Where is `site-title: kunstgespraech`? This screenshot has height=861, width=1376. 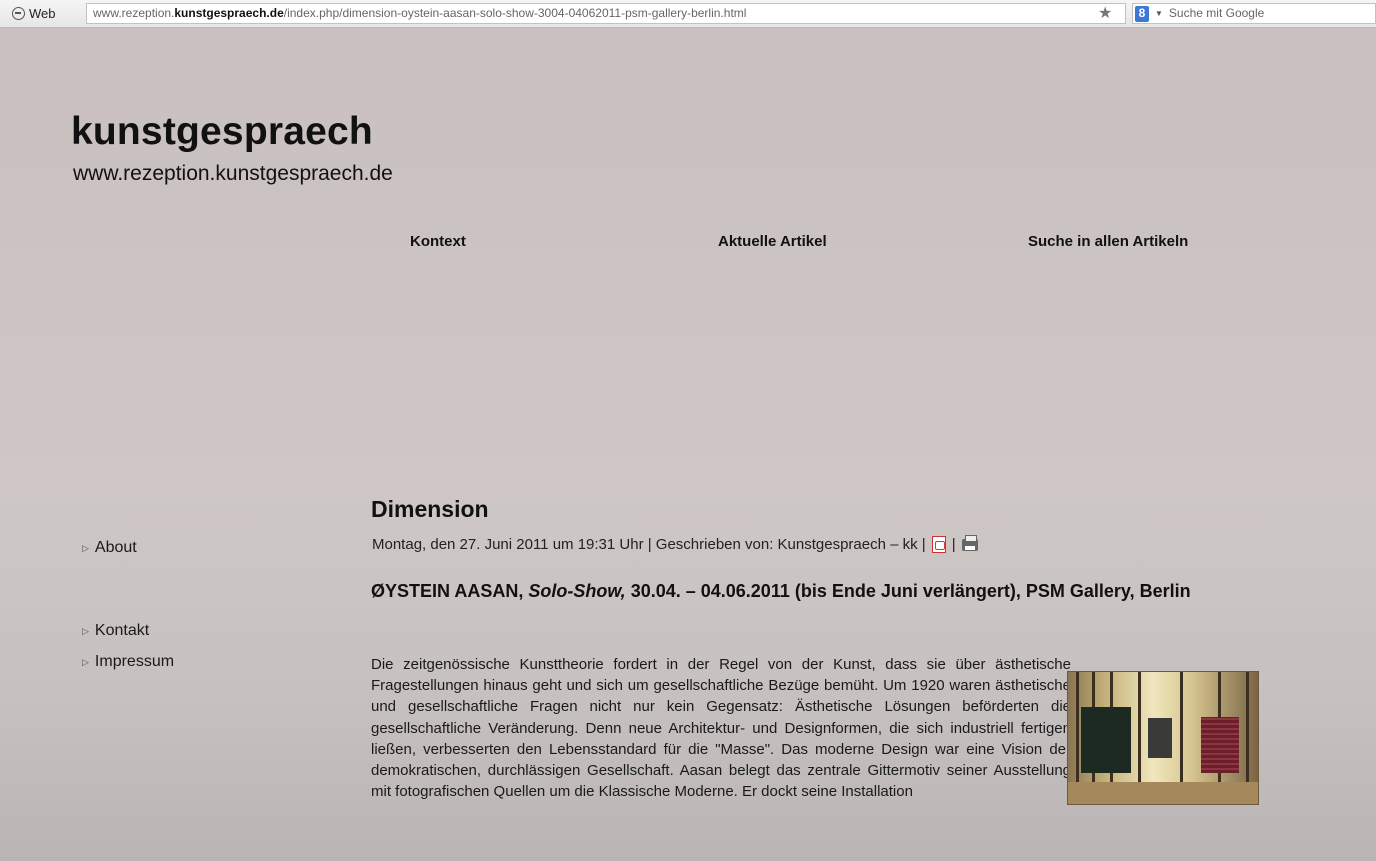 site-title: kunstgespraech is located at coordinates (222, 132).